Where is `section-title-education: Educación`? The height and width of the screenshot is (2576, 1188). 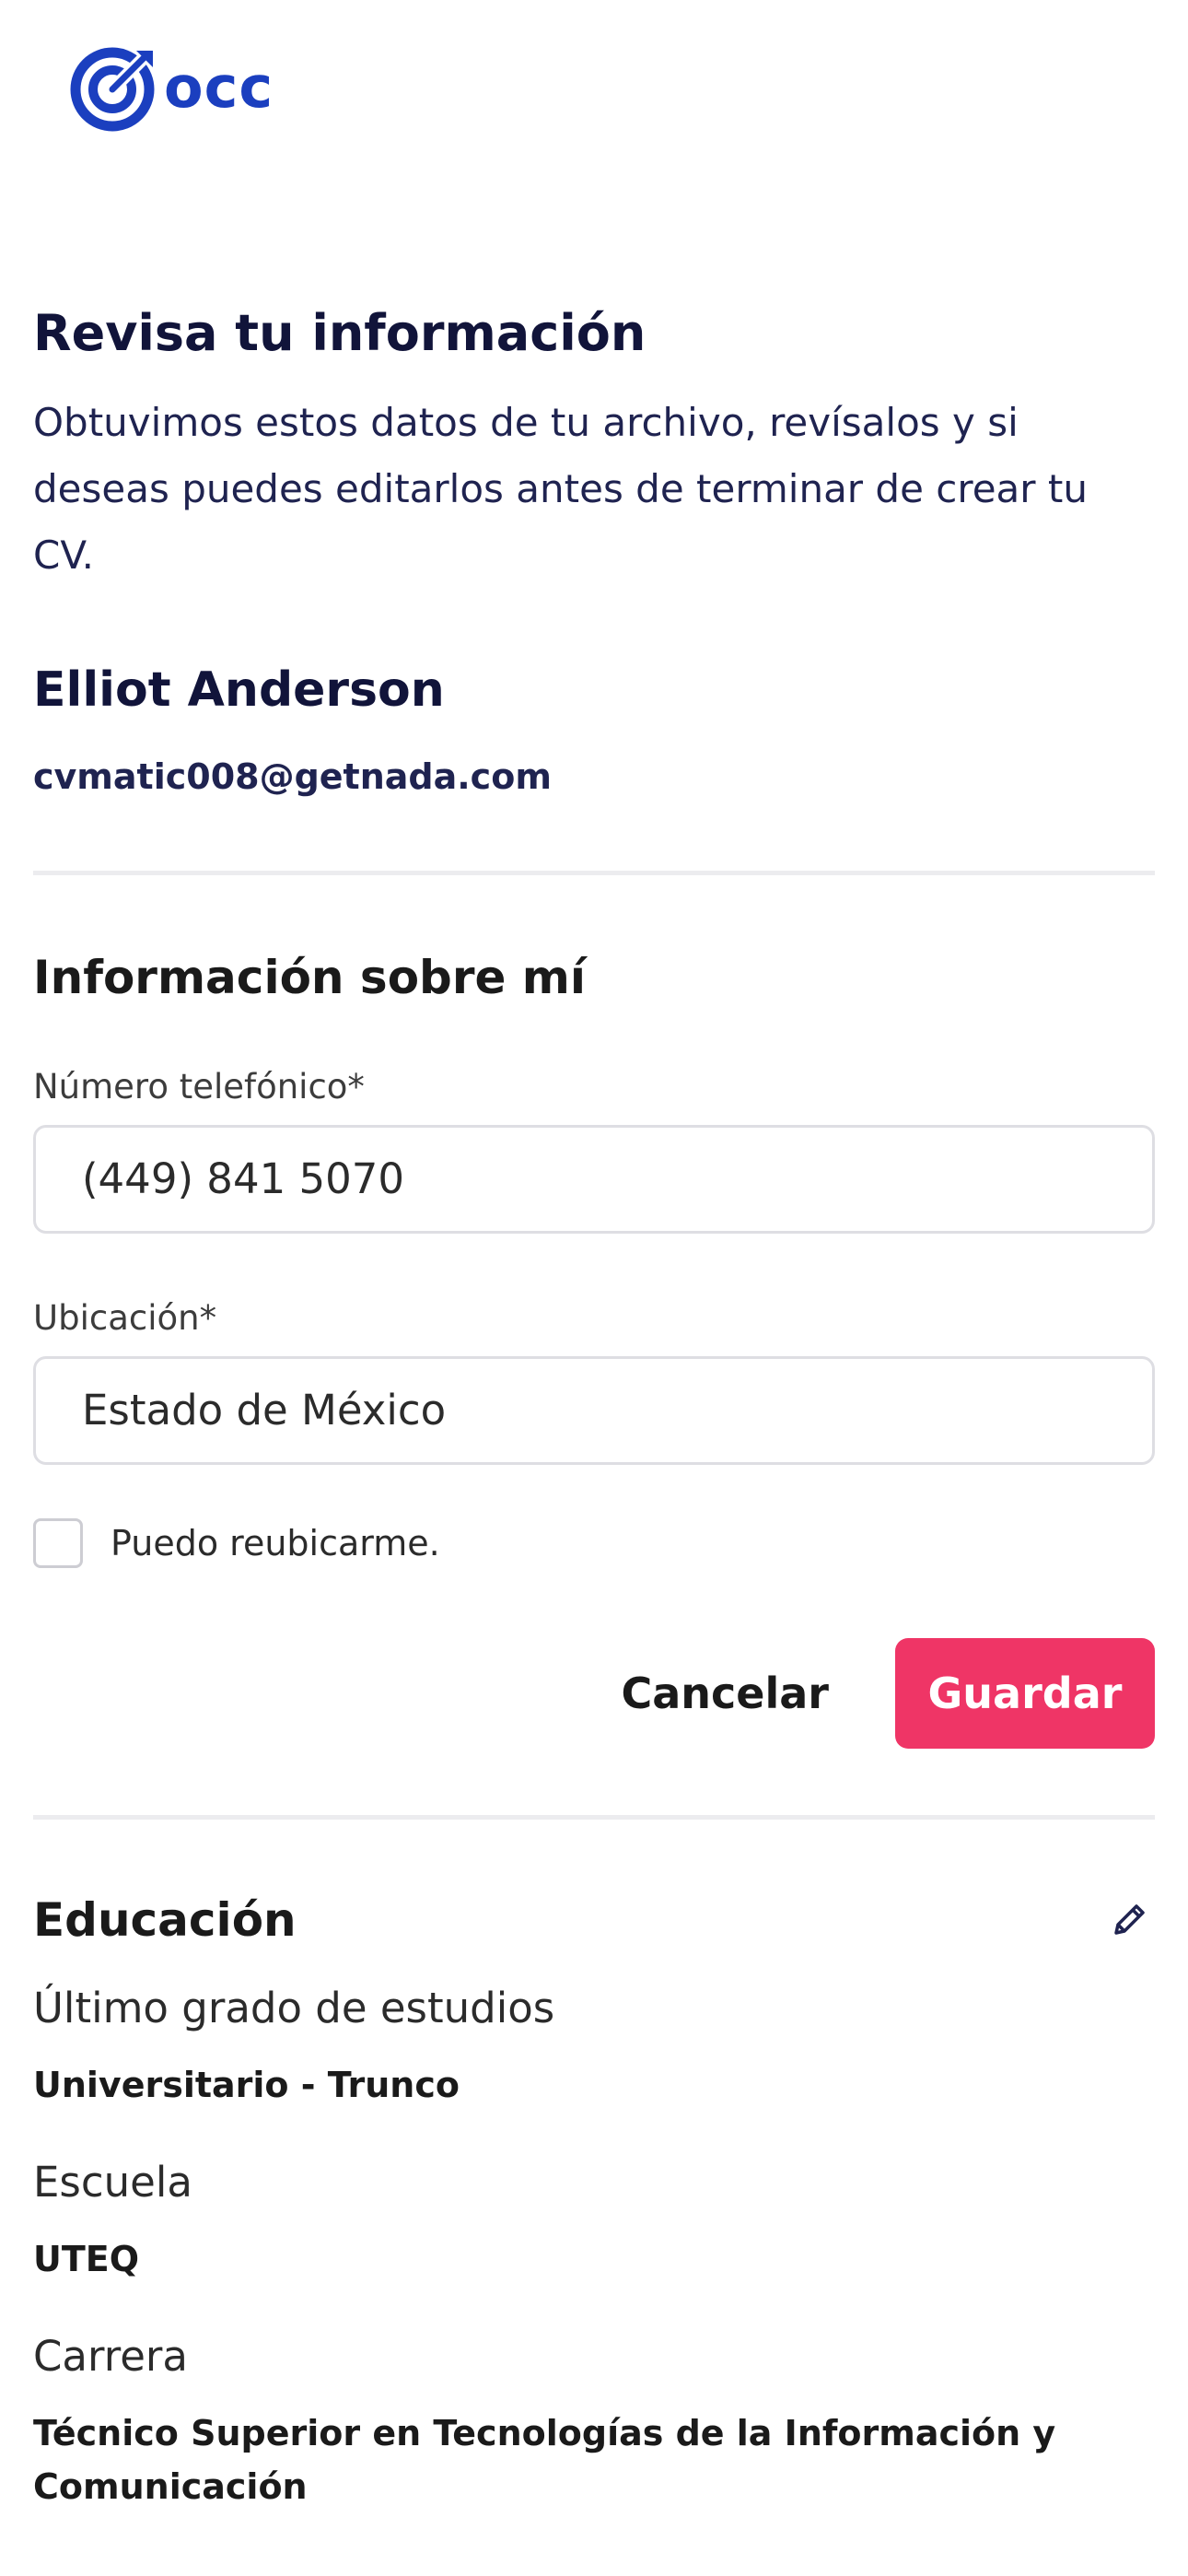 section-title-education: Educación is located at coordinates (165, 1920).